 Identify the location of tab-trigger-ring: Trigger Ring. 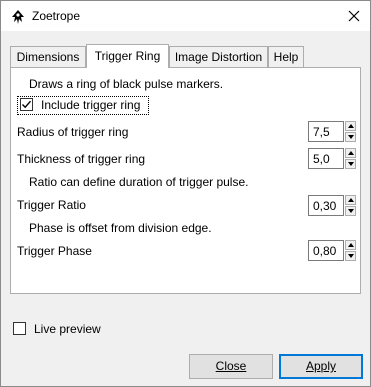
(127, 56).